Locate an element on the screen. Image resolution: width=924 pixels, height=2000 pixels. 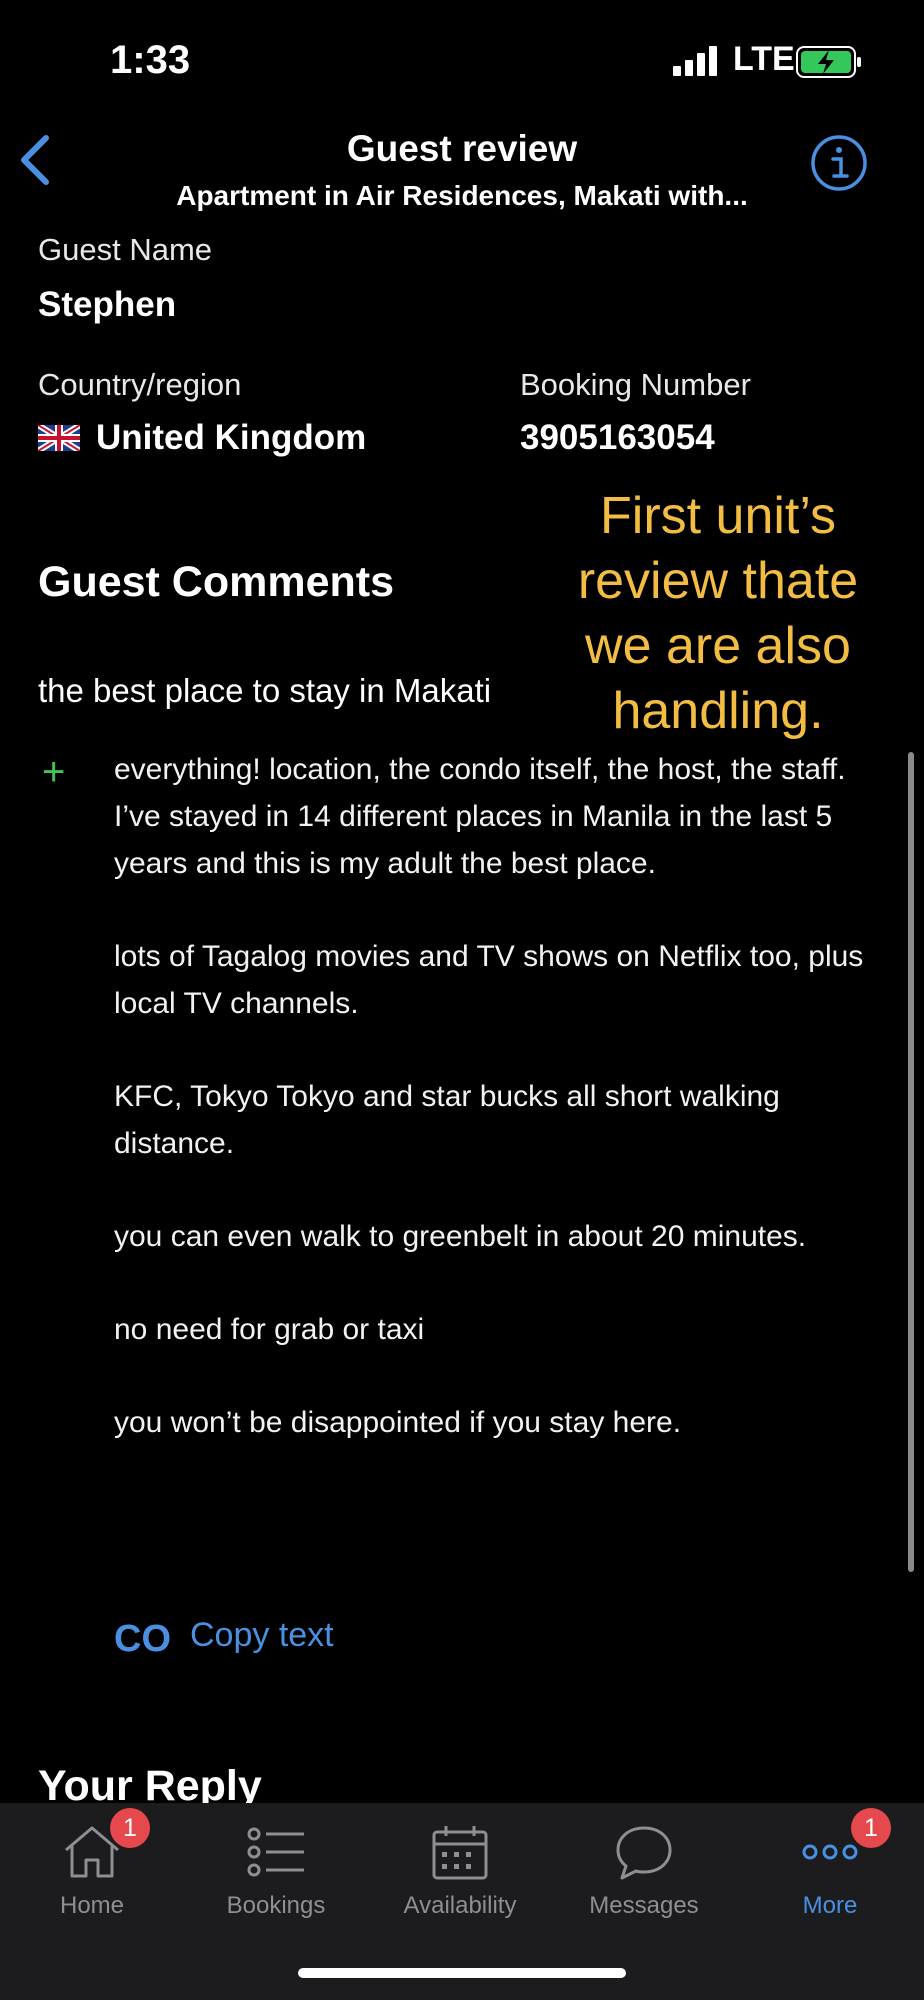
page-title: Guest review is located at coordinates (462, 148).